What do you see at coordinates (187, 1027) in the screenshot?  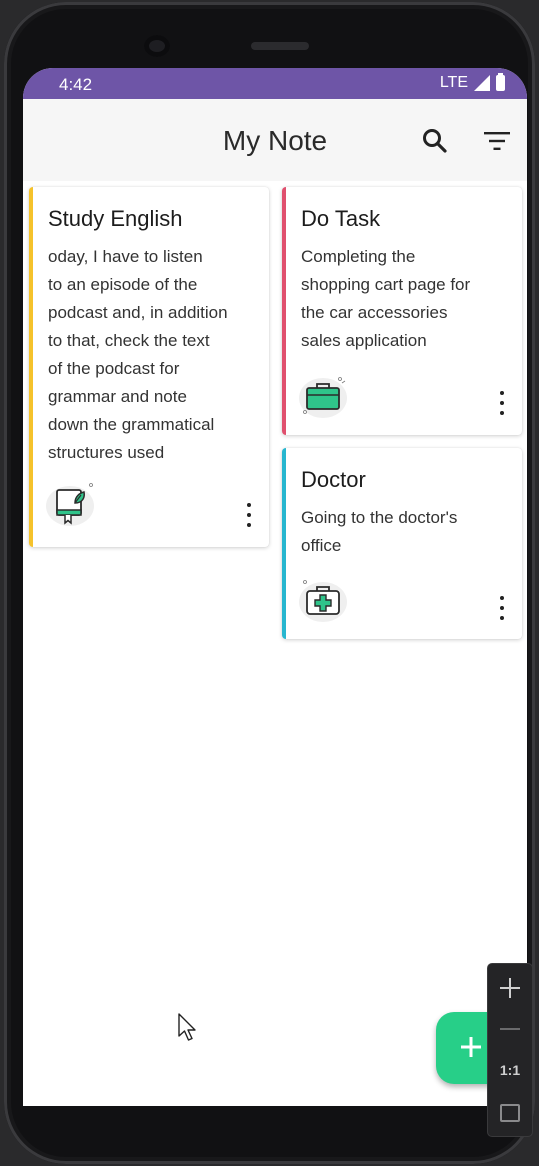 I see `mouse-cursor-icon` at bounding box center [187, 1027].